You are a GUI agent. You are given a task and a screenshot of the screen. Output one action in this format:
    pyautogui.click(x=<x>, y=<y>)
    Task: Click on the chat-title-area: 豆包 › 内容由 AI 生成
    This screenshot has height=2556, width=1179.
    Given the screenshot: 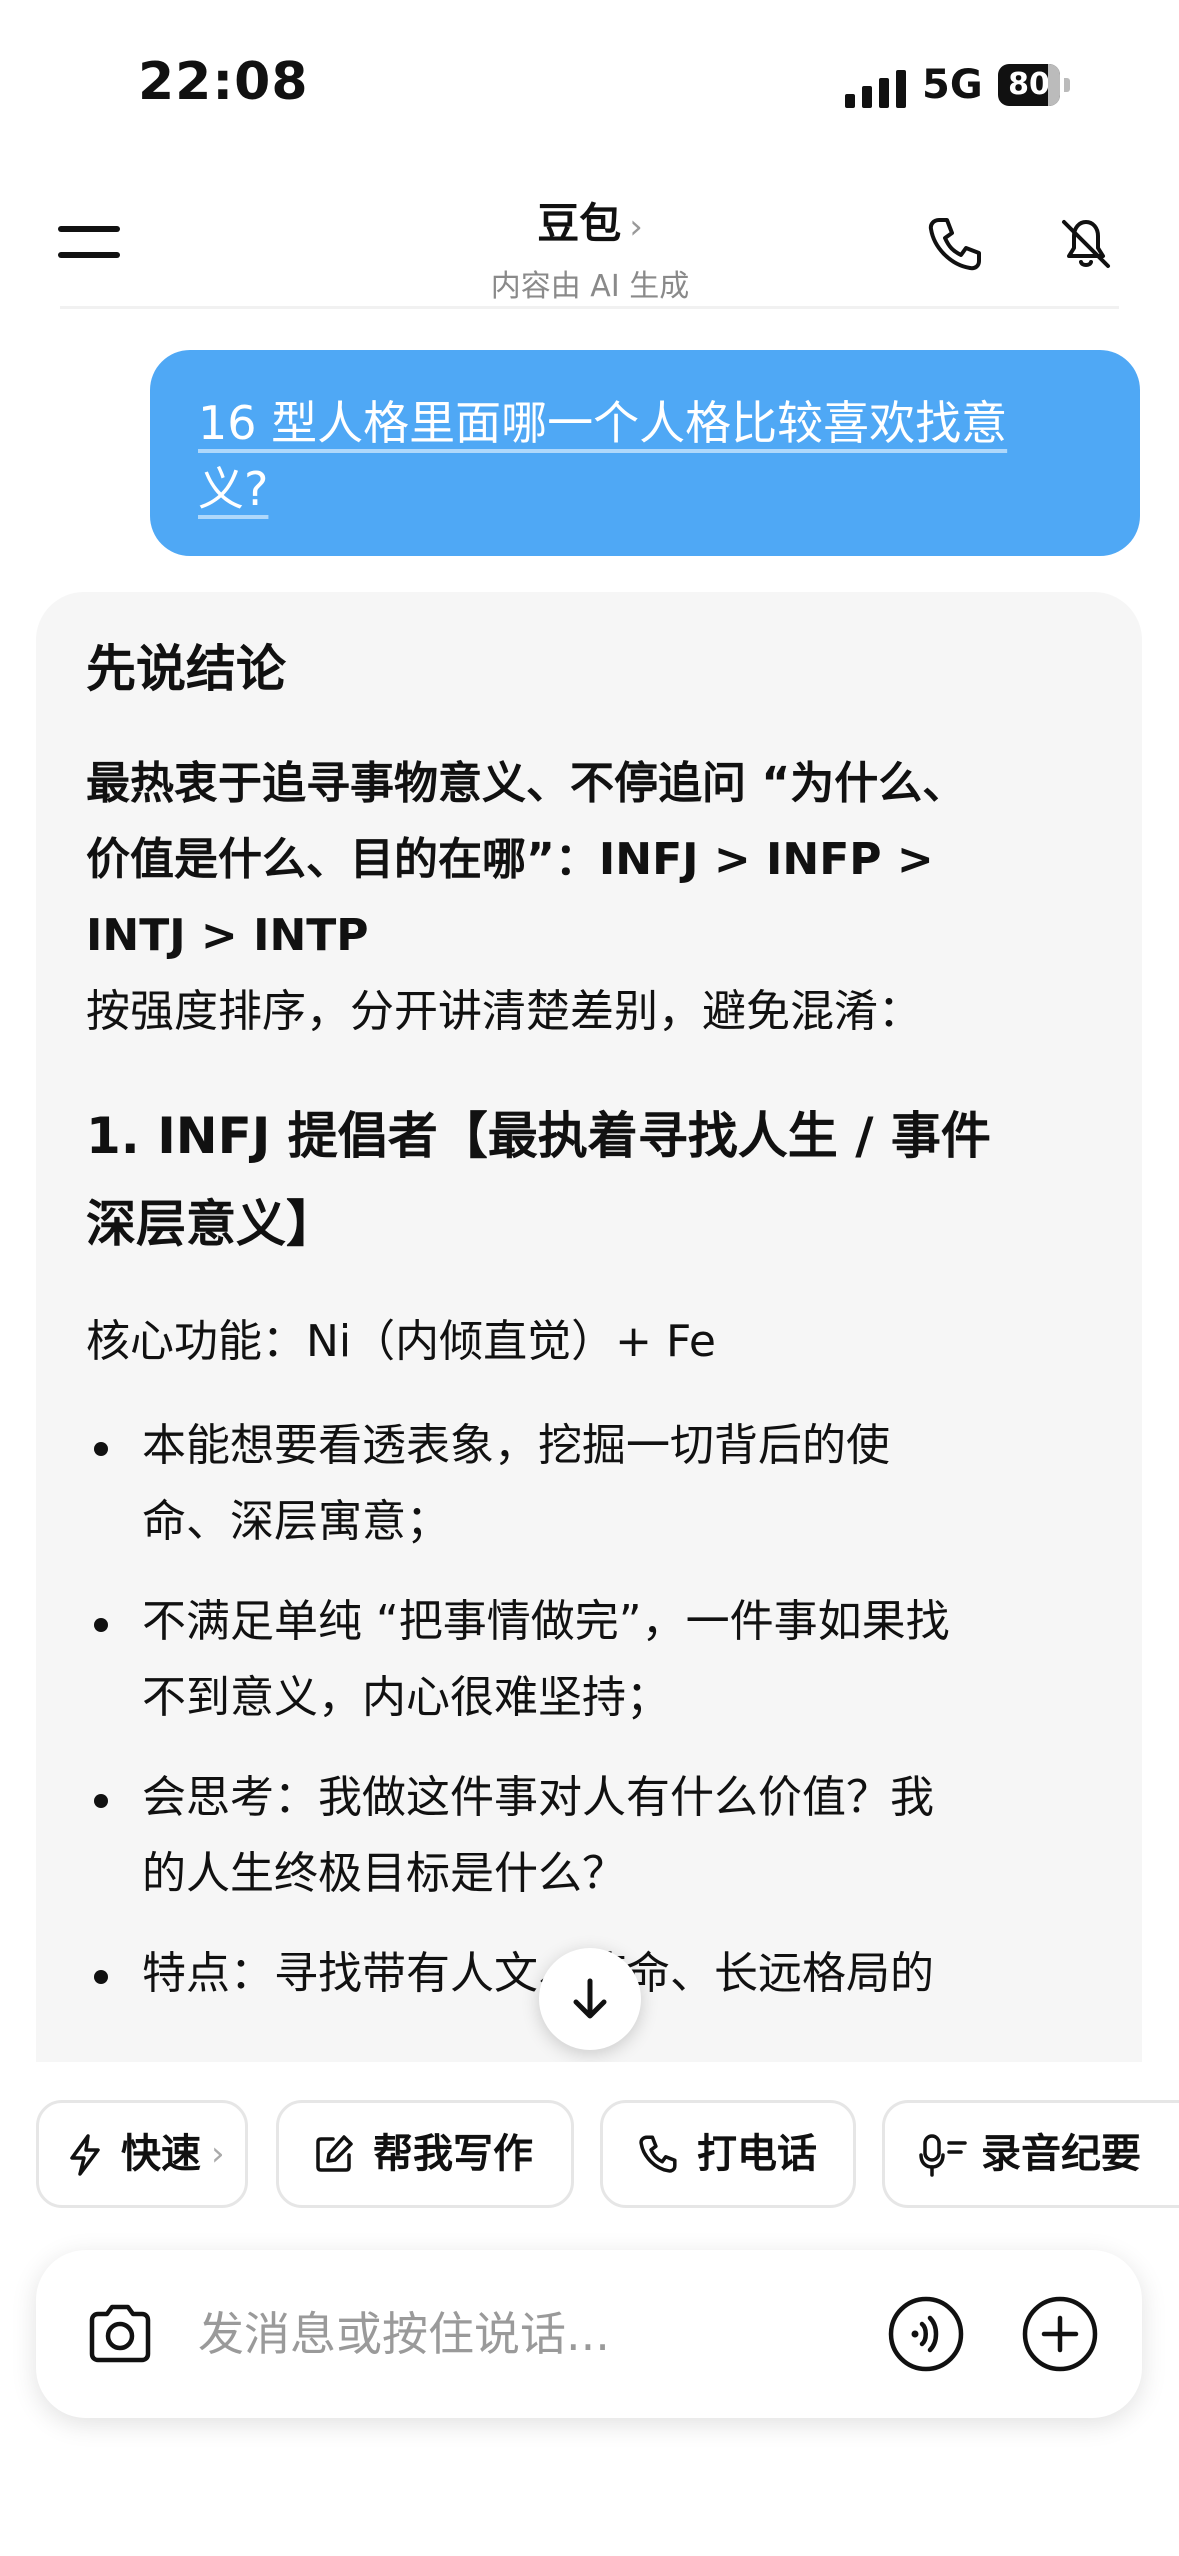 What is the action you would take?
    pyautogui.click(x=590, y=247)
    